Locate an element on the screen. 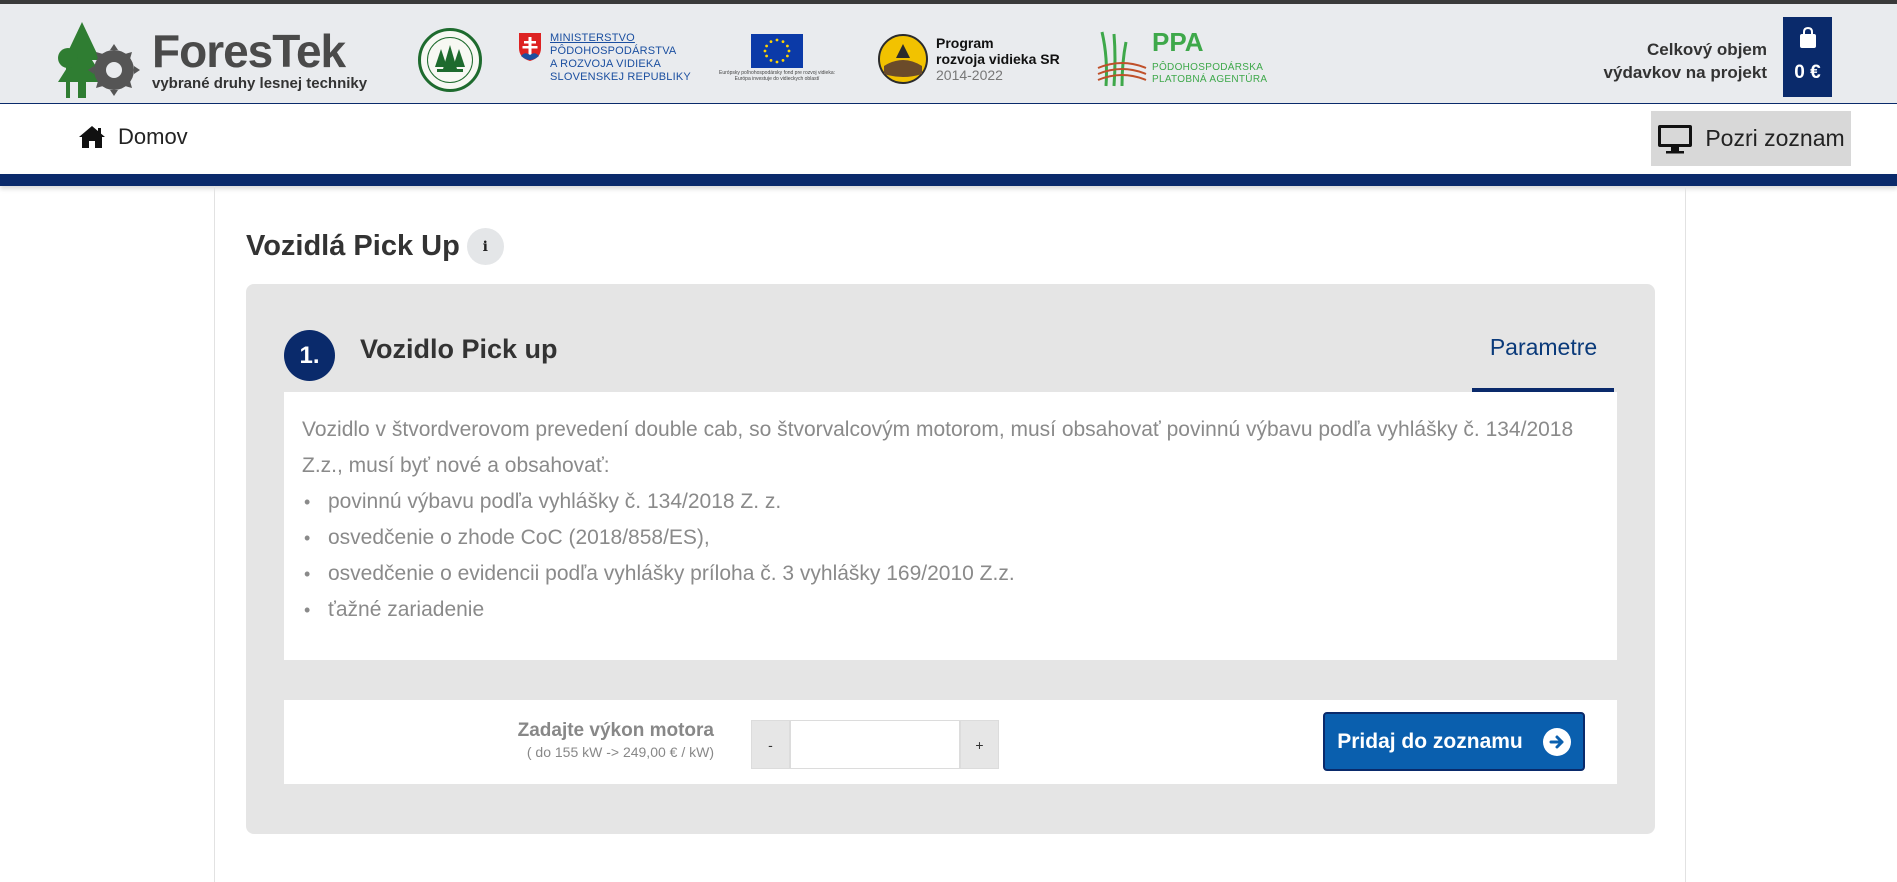 The image size is (1897, 882). tab-parametre: Parametre is located at coordinates (1543, 355).